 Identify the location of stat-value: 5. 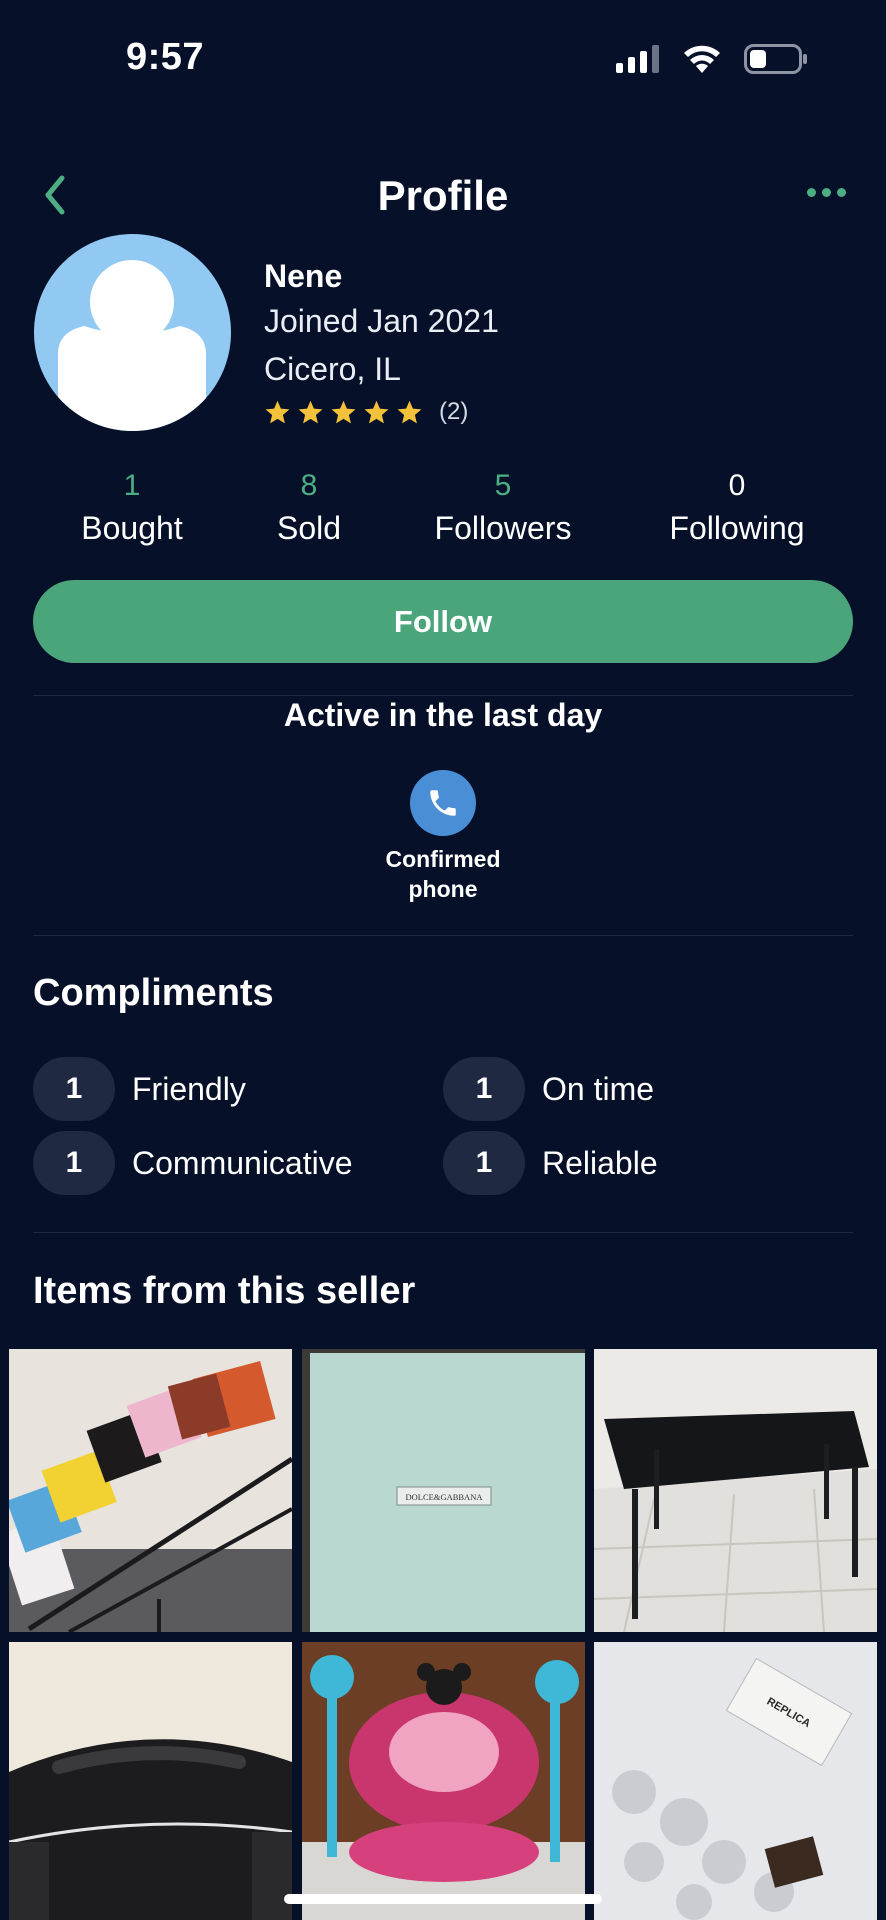
(503, 485).